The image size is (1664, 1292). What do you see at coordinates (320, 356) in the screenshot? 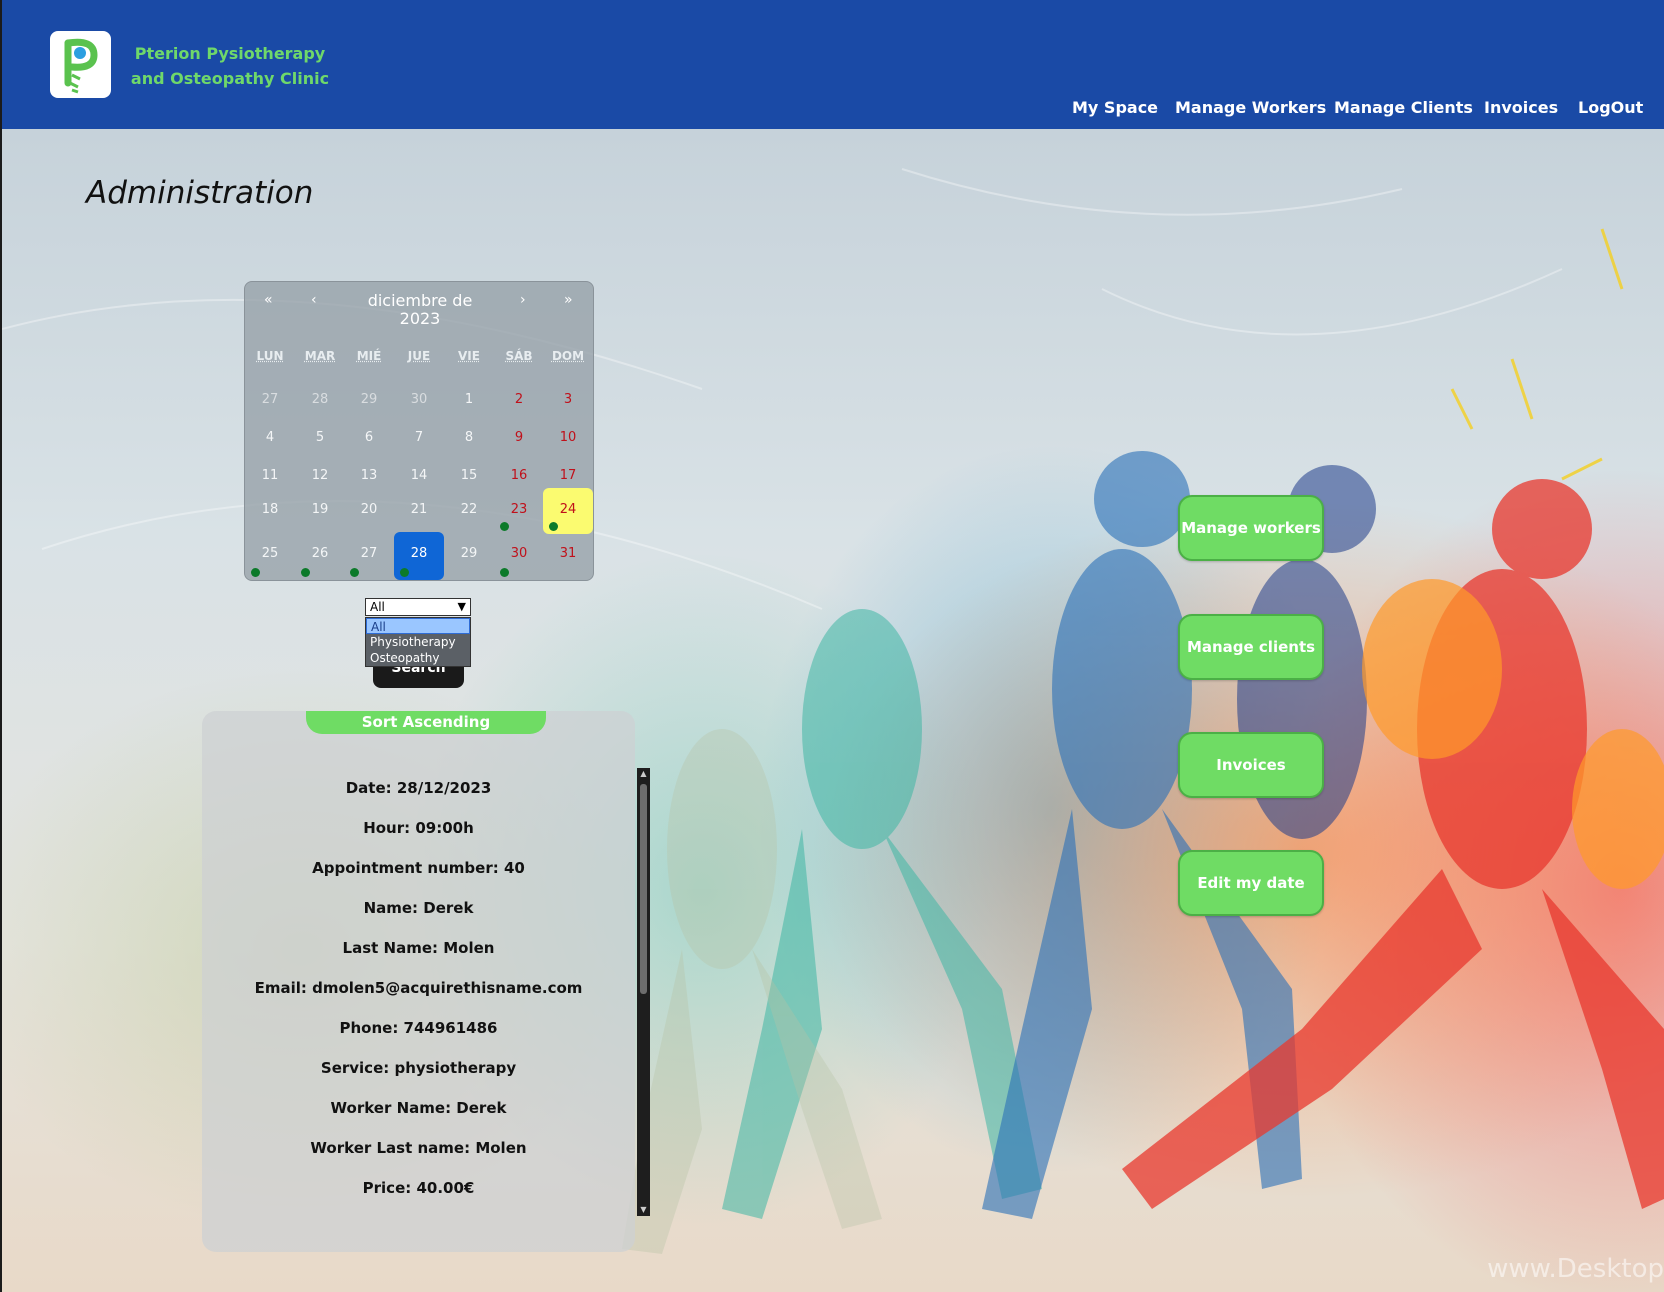
I see `weekday-tue: MAR` at bounding box center [320, 356].